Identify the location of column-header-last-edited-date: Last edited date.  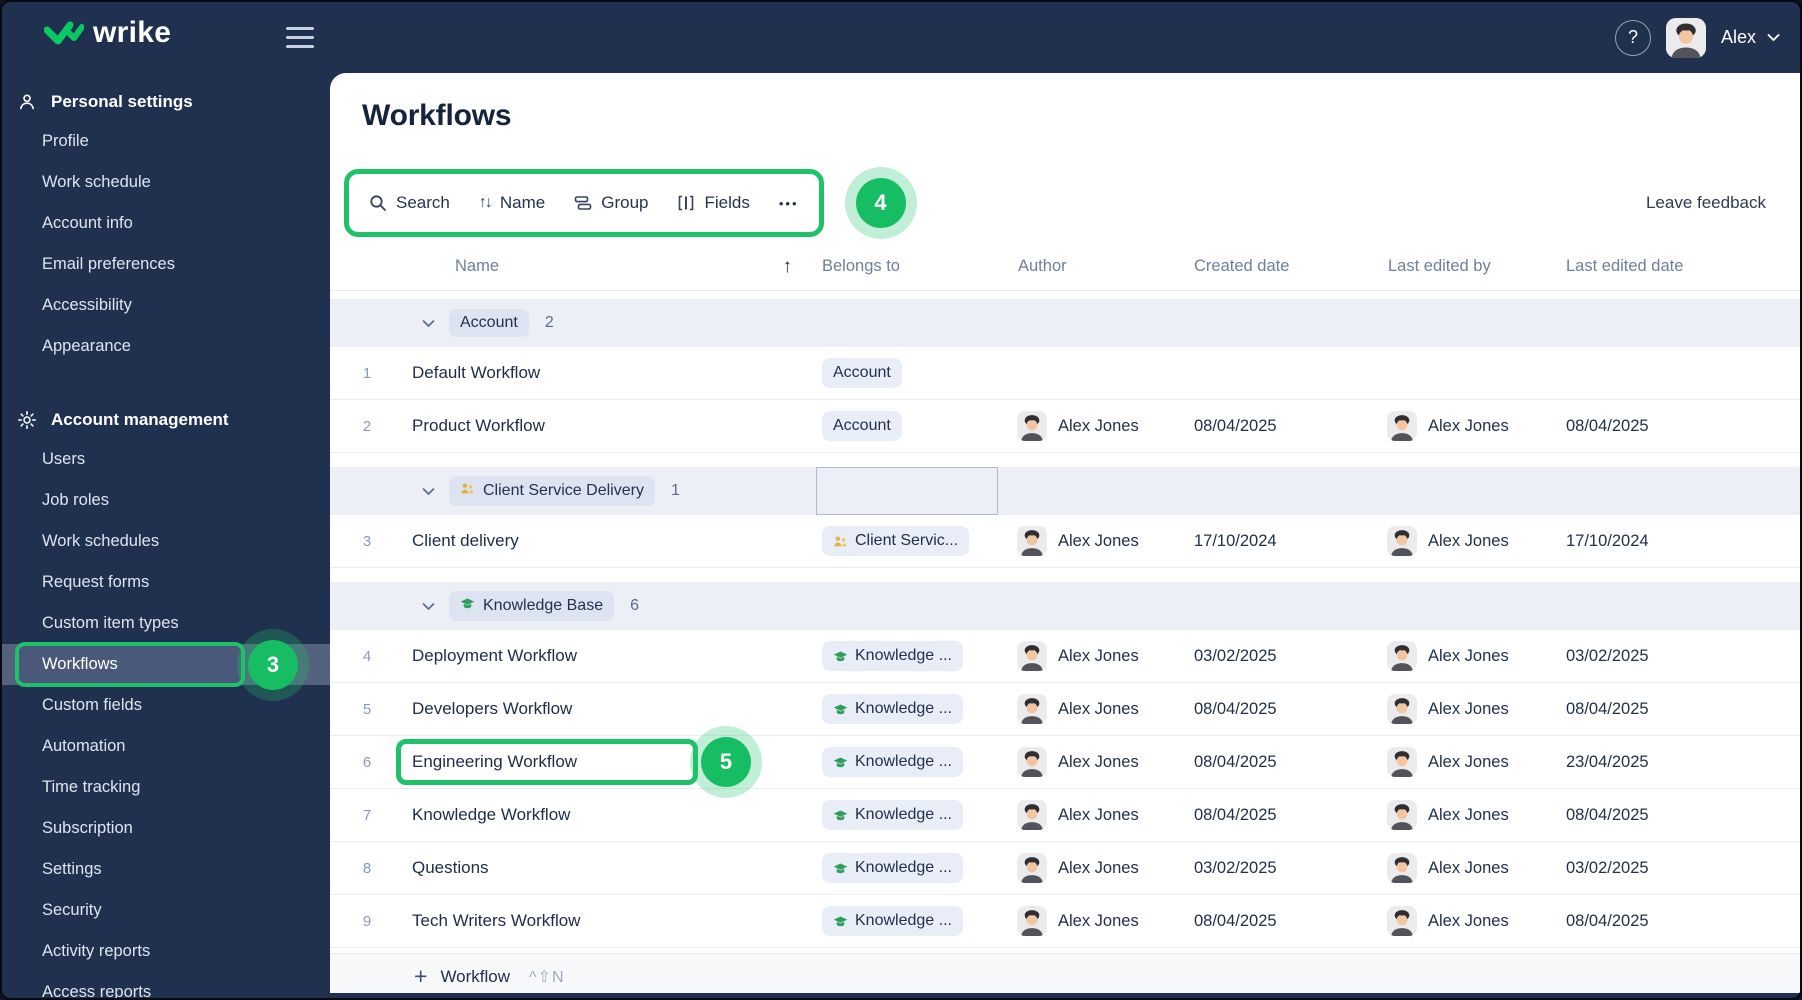
(1680, 266).